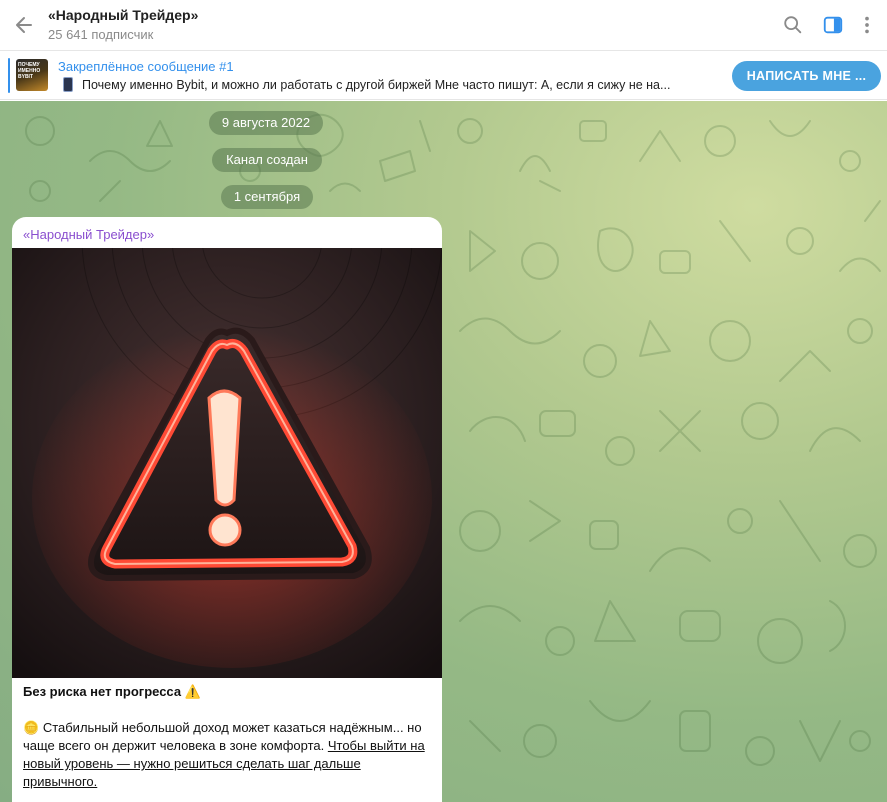 The height and width of the screenshot is (802, 887). Describe the element at coordinates (833, 25) in the screenshot. I see `sidebar-toggle-icon` at that location.